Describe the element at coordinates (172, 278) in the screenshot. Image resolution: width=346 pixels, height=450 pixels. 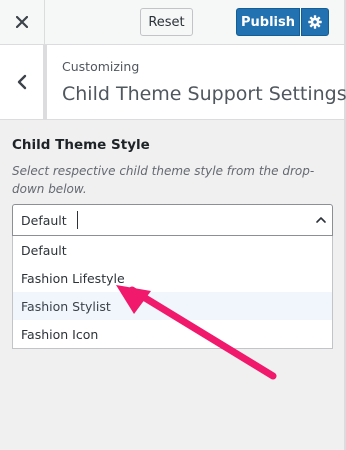
I see `dropdown-option-fashion-lifestyle: Fashion Lifestyle` at that location.